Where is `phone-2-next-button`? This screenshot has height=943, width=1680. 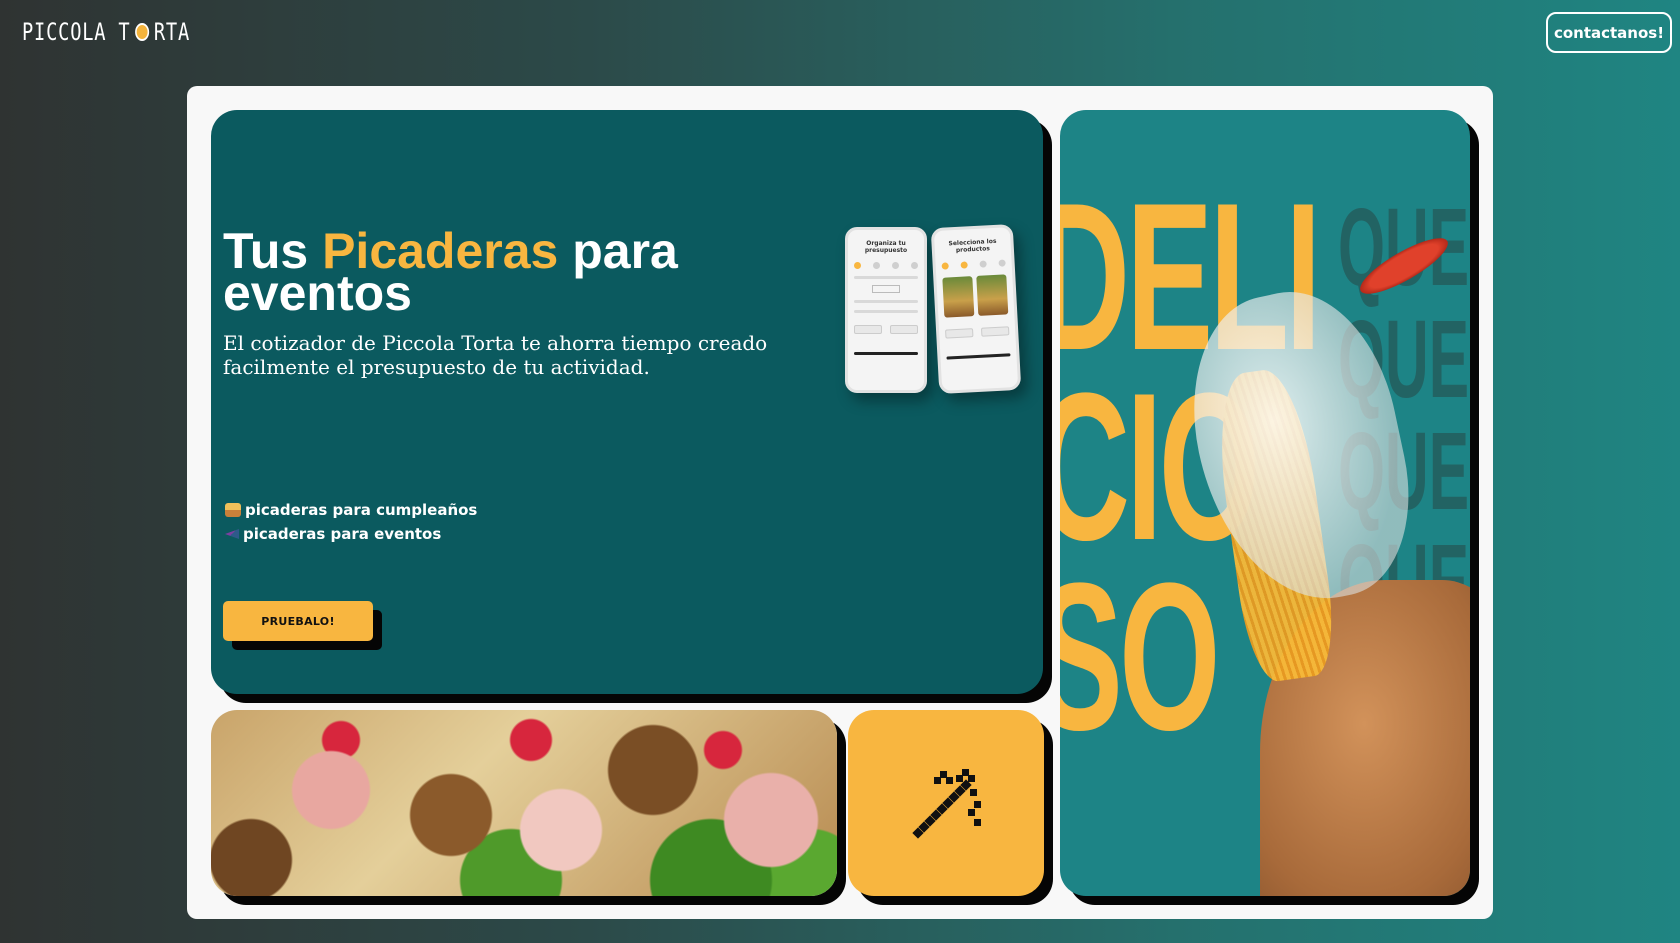 phone-2-next-button is located at coordinates (995, 331).